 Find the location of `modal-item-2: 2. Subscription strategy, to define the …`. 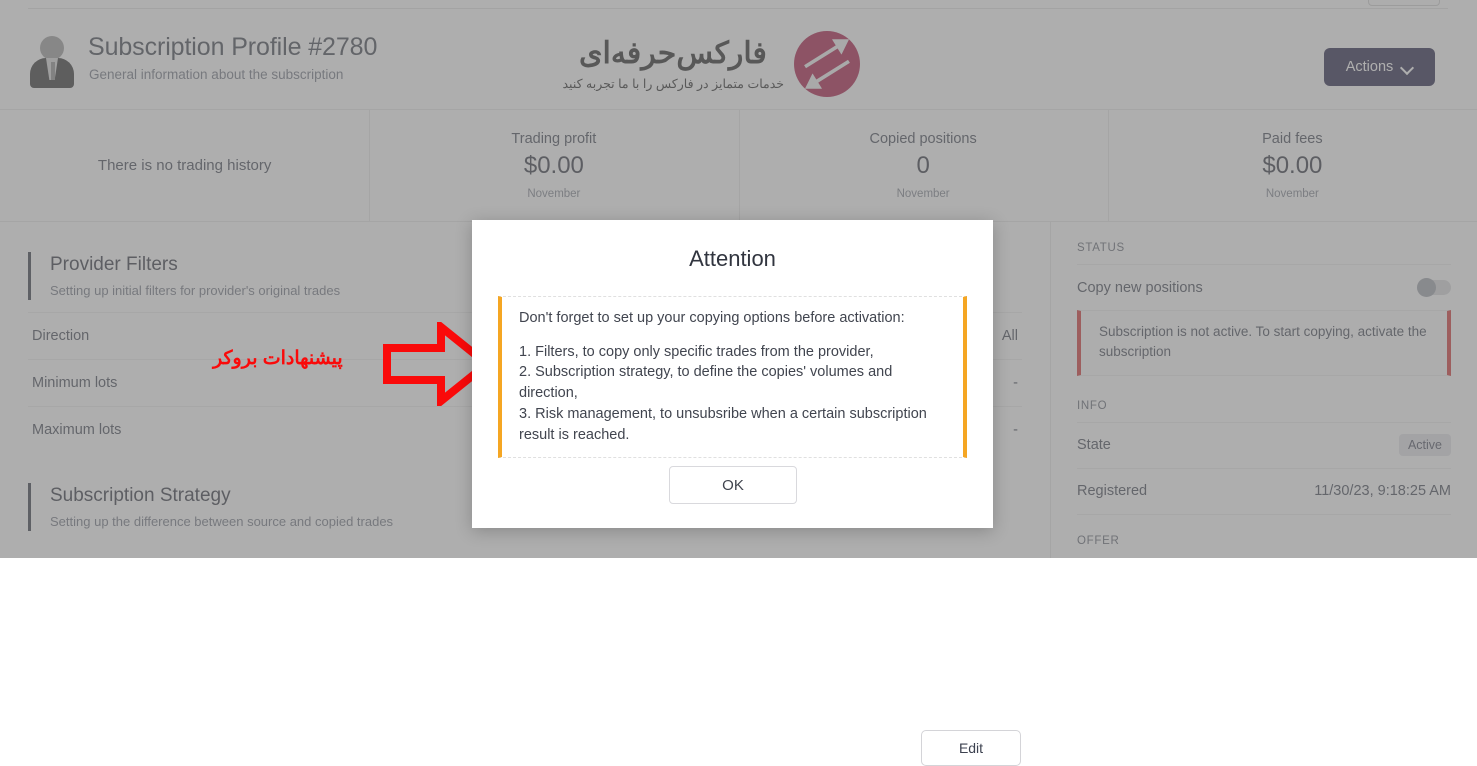

modal-item-2: 2. Subscription strategy, to define the … is located at coordinates (733, 382).